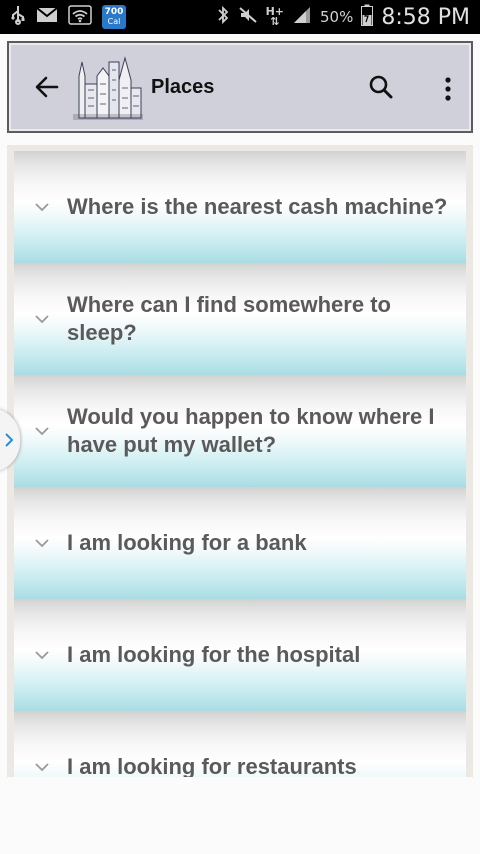 The image size is (480, 854). Describe the element at coordinates (248, 17) in the screenshot. I see `mute-icon` at that location.